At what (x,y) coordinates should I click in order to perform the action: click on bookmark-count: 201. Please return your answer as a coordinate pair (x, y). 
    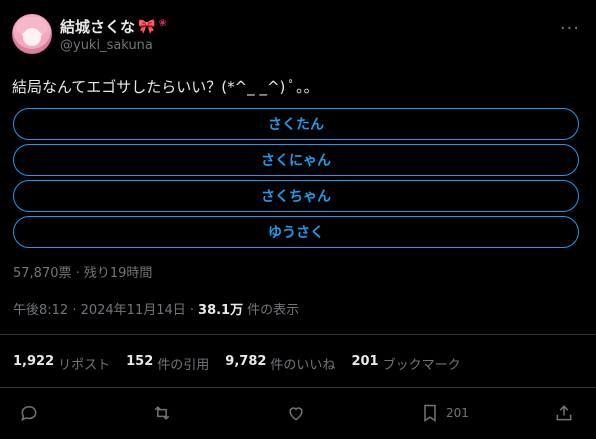
    Looking at the image, I should click on (457, 413).